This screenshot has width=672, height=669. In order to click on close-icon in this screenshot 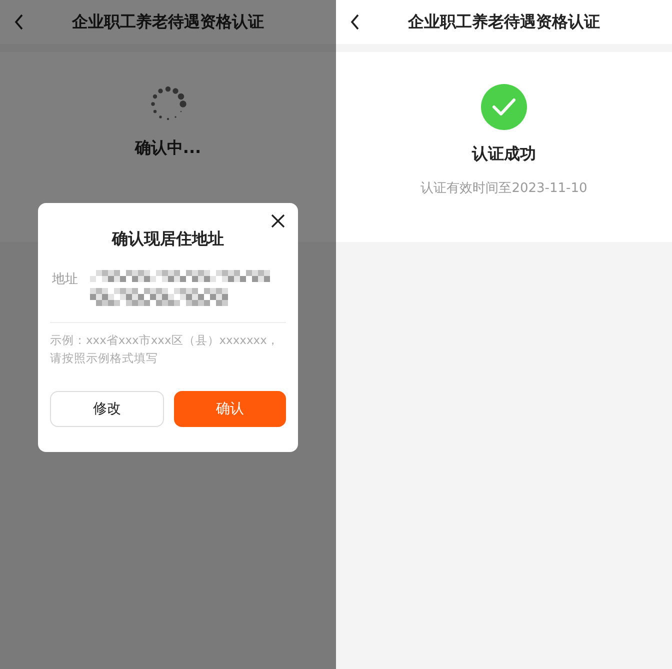, I will do `click(278, 221)`.